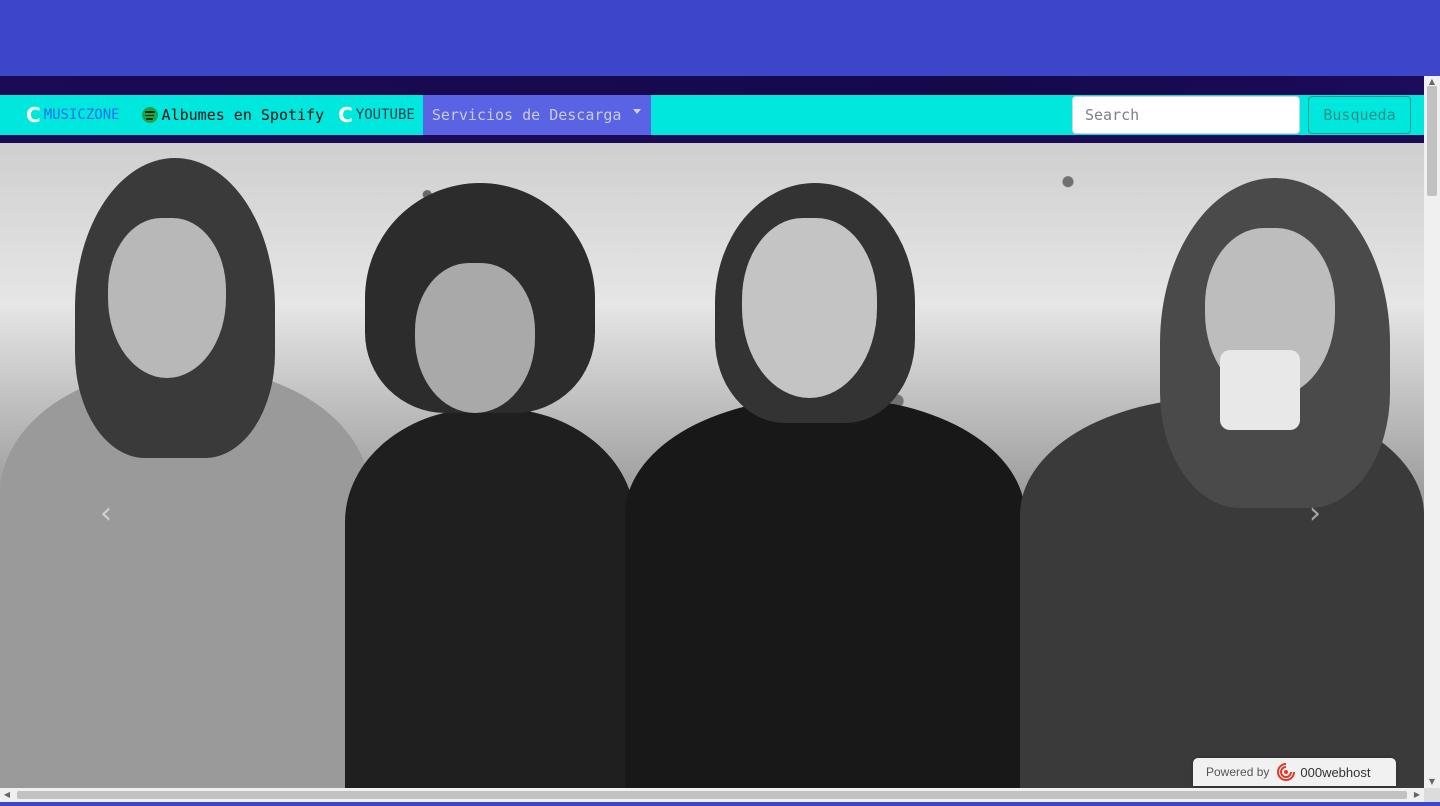 The width and height of the screenshot is (1440, 806). I want to click on scroll-right-icon: ▶, so click(1417, 795).